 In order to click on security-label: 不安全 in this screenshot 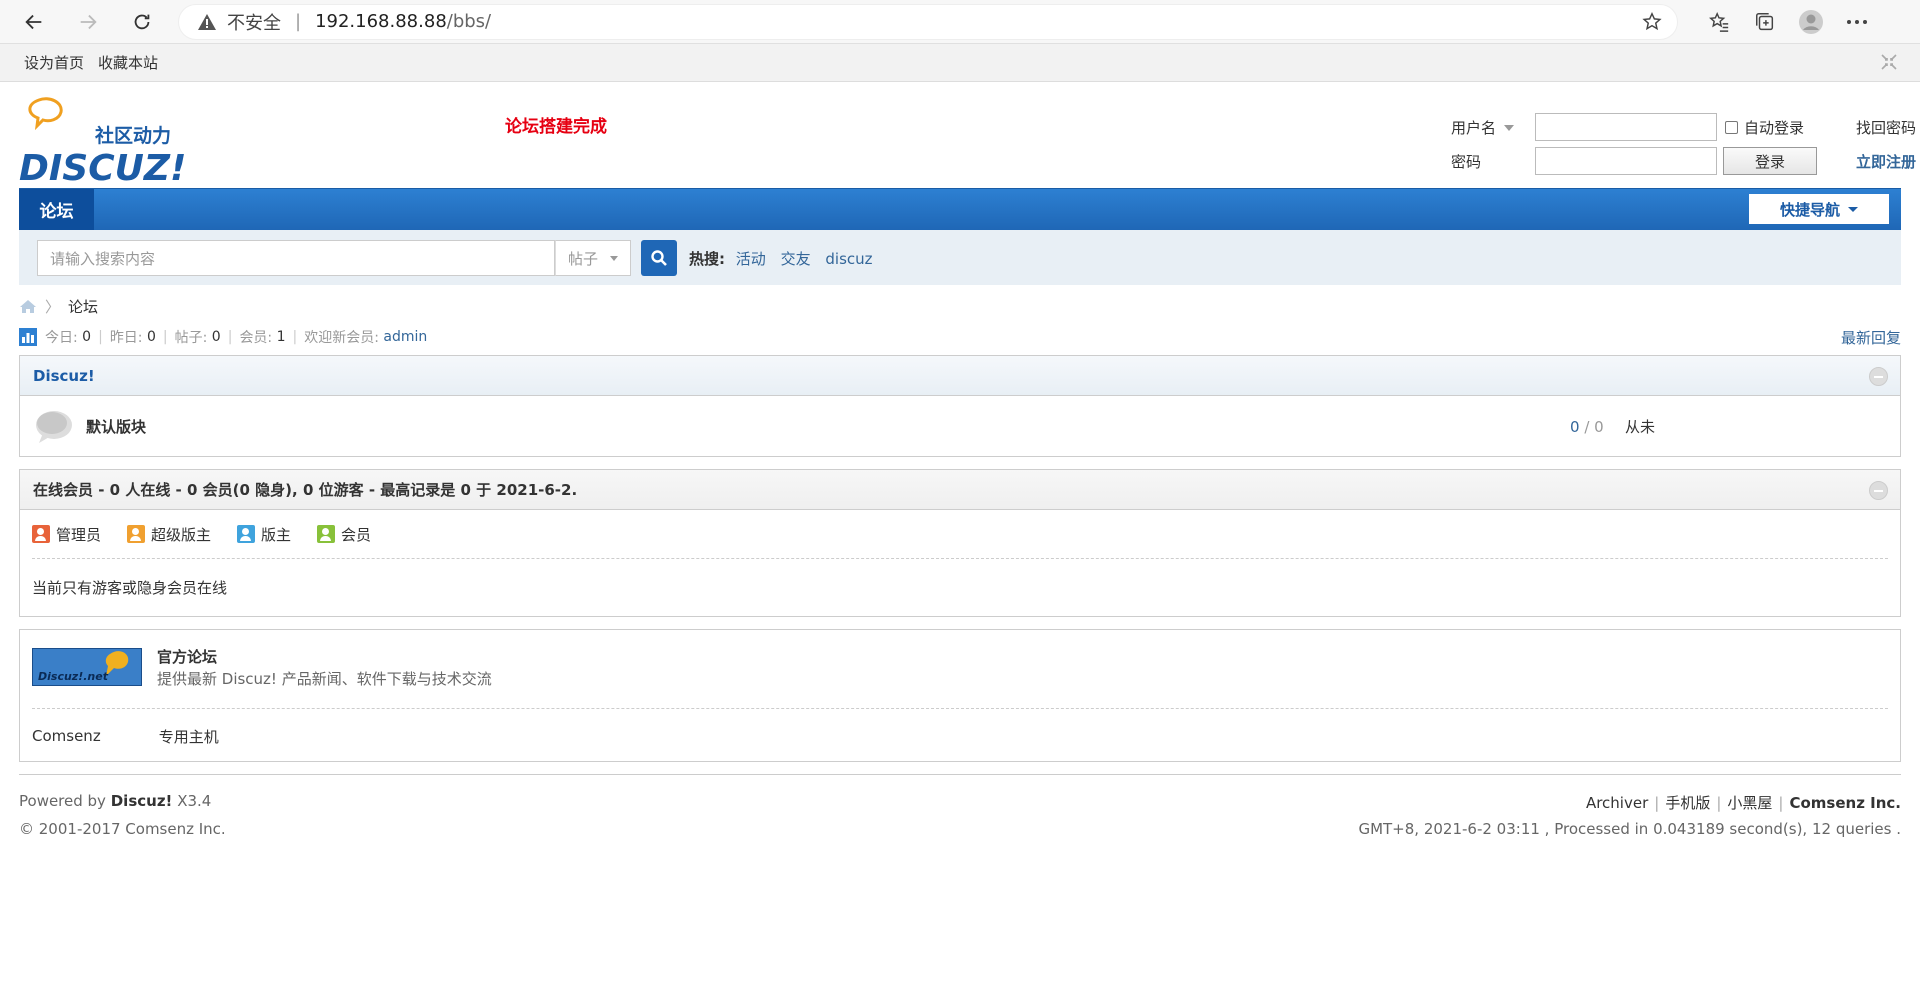, I will do `click(254, 22)`.